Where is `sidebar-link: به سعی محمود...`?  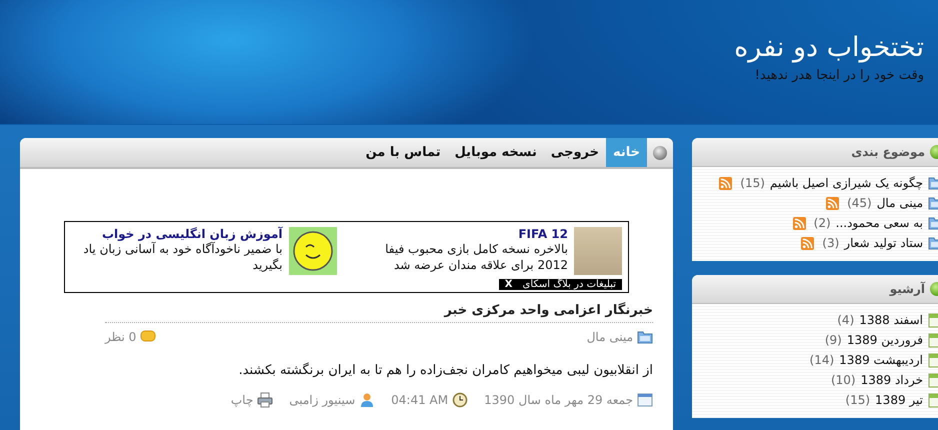
sidebar-link: به سعی محمود... is located at coordinates (879, 223).